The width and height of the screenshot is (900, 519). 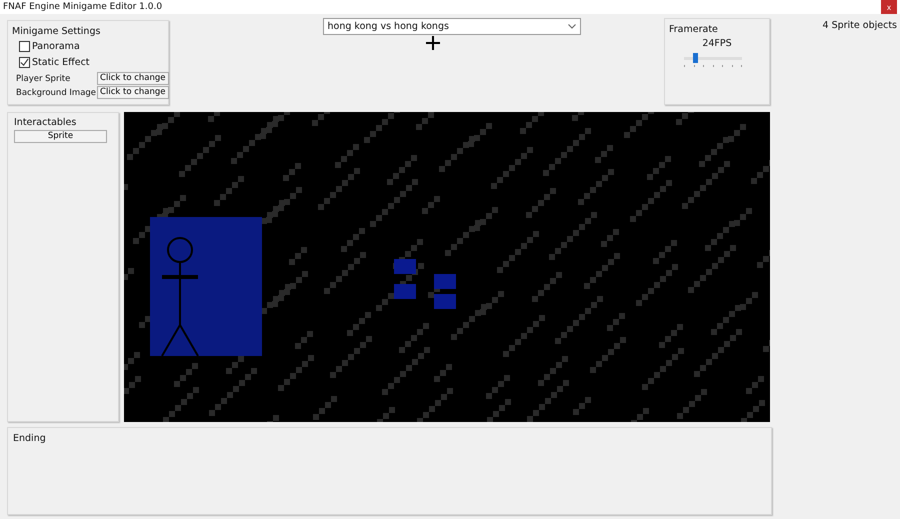 I want to click on checkbox-option: Panorama, so click(x=88, y=46).